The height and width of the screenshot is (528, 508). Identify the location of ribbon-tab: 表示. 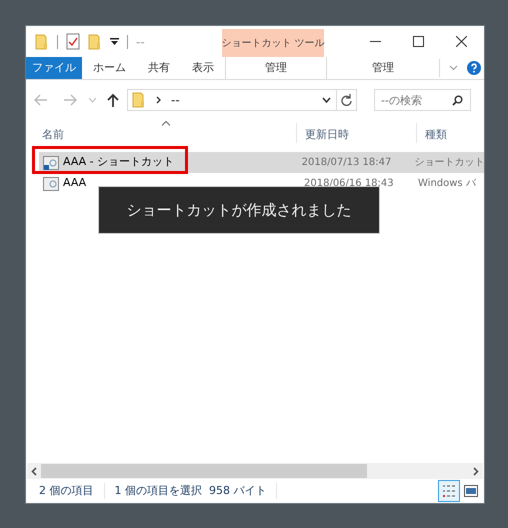
(203, 68).